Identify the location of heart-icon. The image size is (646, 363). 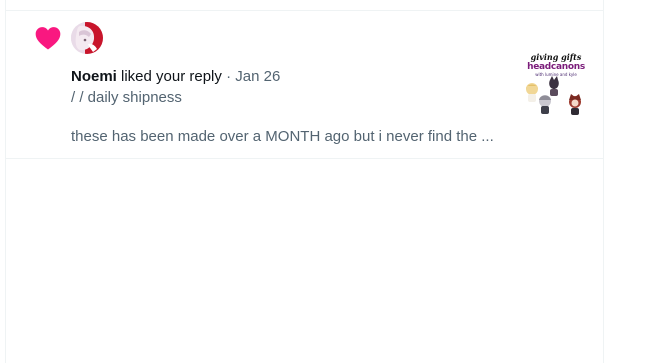
(48, 38).